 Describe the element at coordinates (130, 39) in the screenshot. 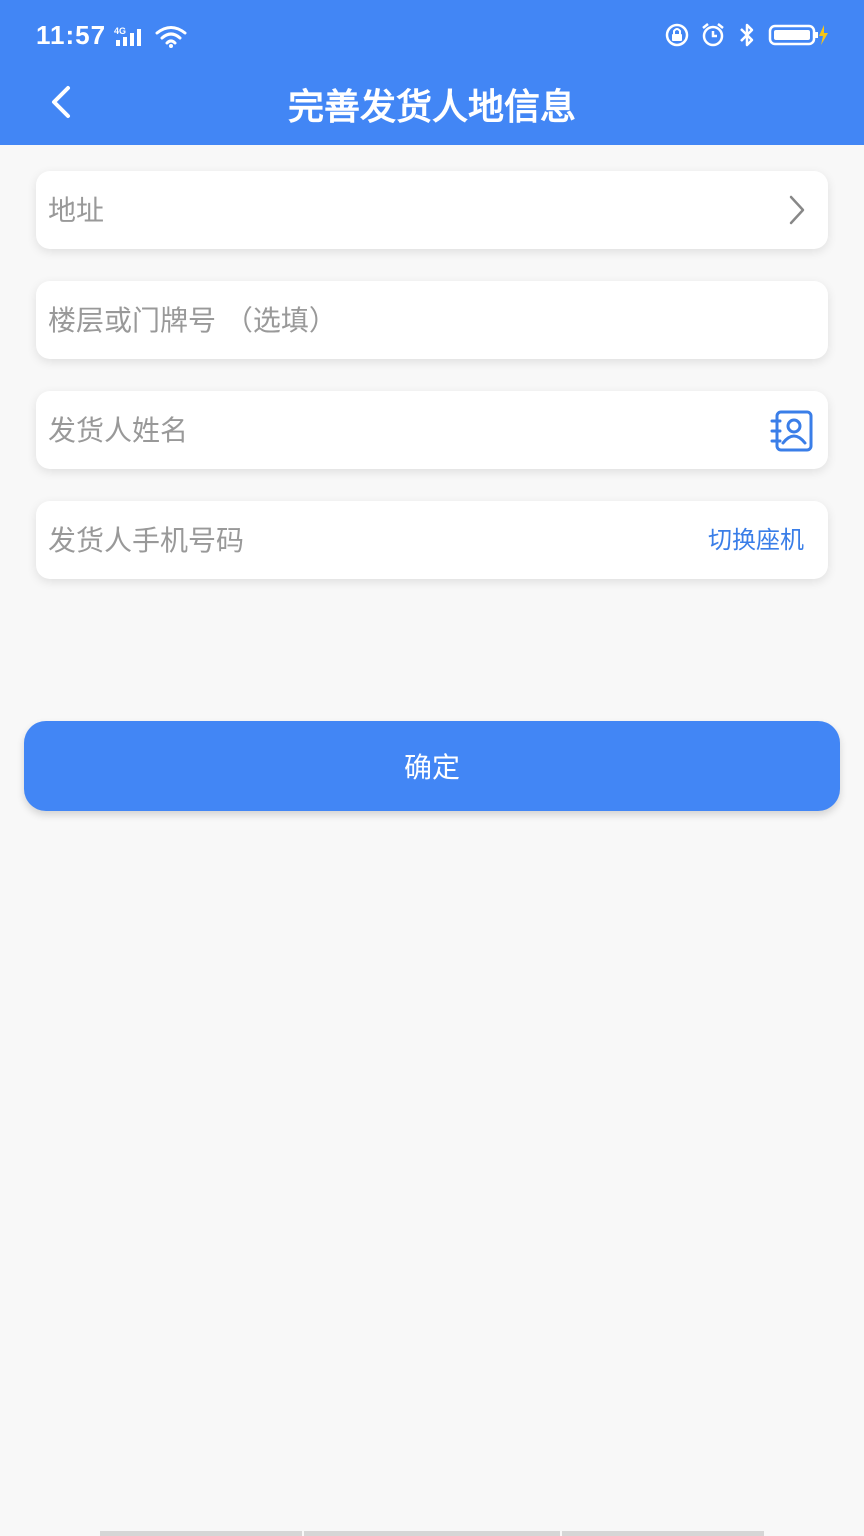

I see `signal-icon: 4G` at that location.